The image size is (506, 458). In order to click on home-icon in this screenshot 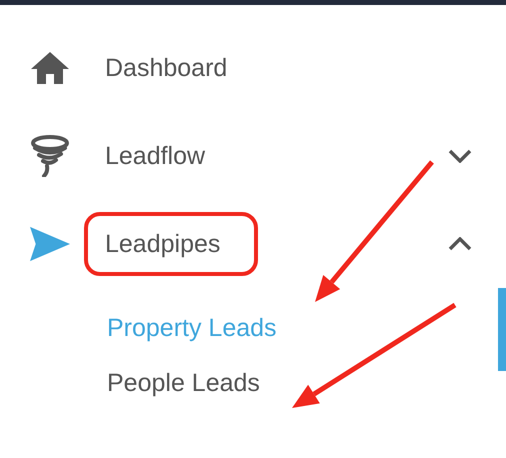, I will do `click(50, 68)`.